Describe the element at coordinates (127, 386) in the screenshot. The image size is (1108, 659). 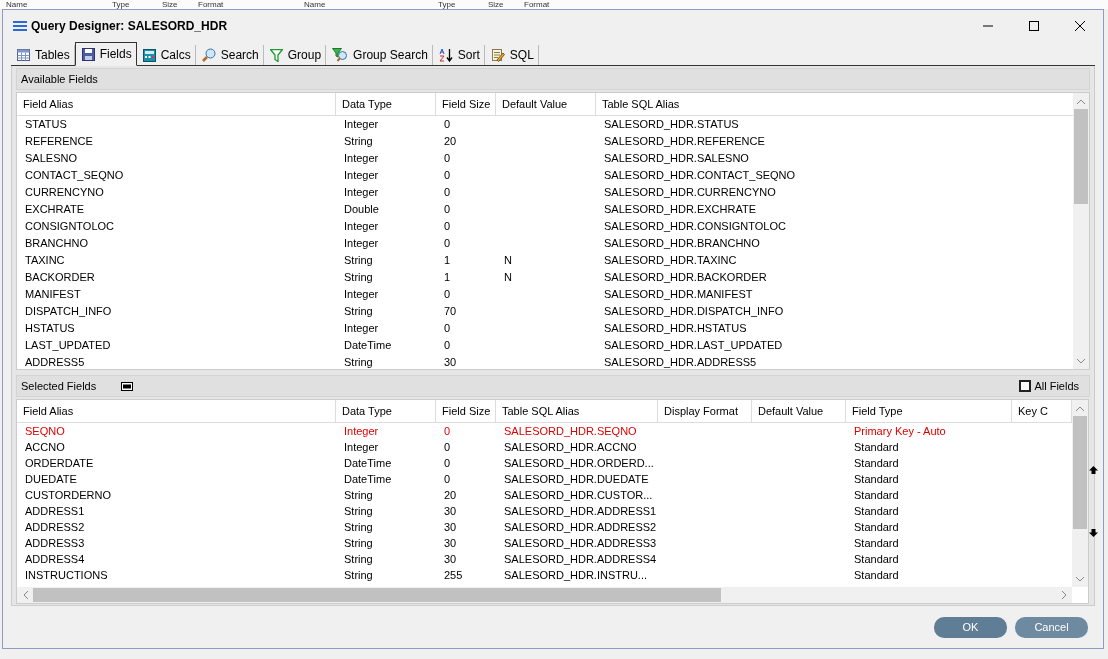
I see `film-strip-icon` at that location.